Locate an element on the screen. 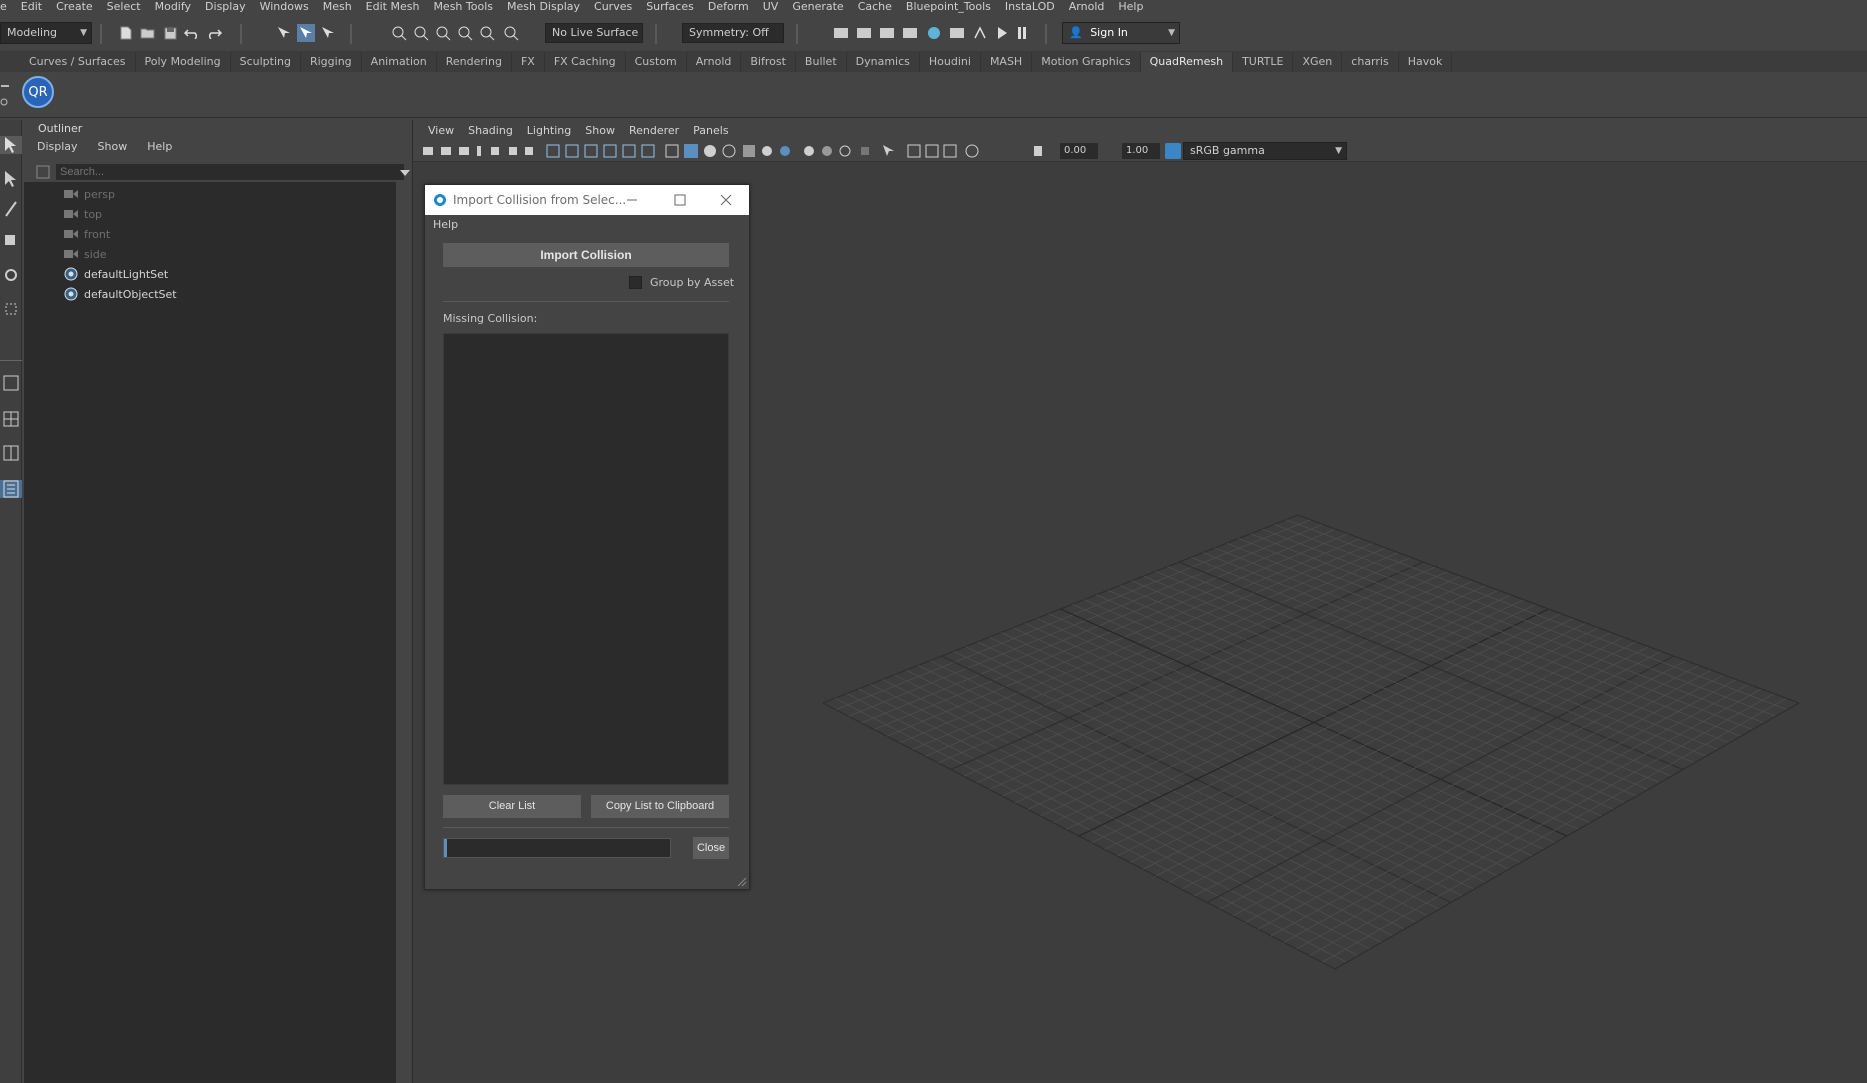 This screenshot has height=1083, width=1867. shelf-tab: Havok is located at coordinates (1426, 62).